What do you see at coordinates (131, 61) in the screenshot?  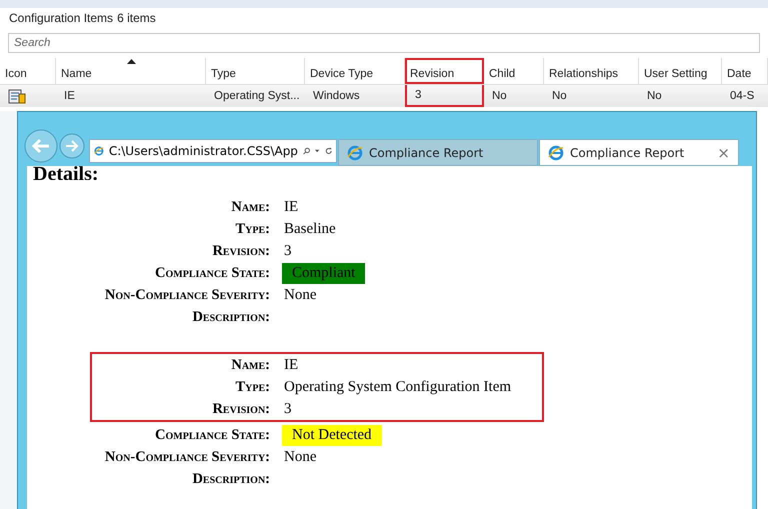 I see `sort-arrow-icon` at bounding box center [131, 61].